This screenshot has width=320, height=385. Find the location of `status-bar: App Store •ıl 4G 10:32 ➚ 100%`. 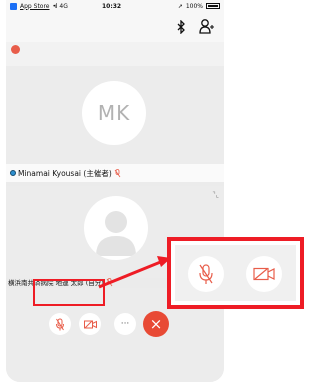

status-bar: App Store •ıl 4G 10:32 ➚ 100% is located at coordinates (115, 6).